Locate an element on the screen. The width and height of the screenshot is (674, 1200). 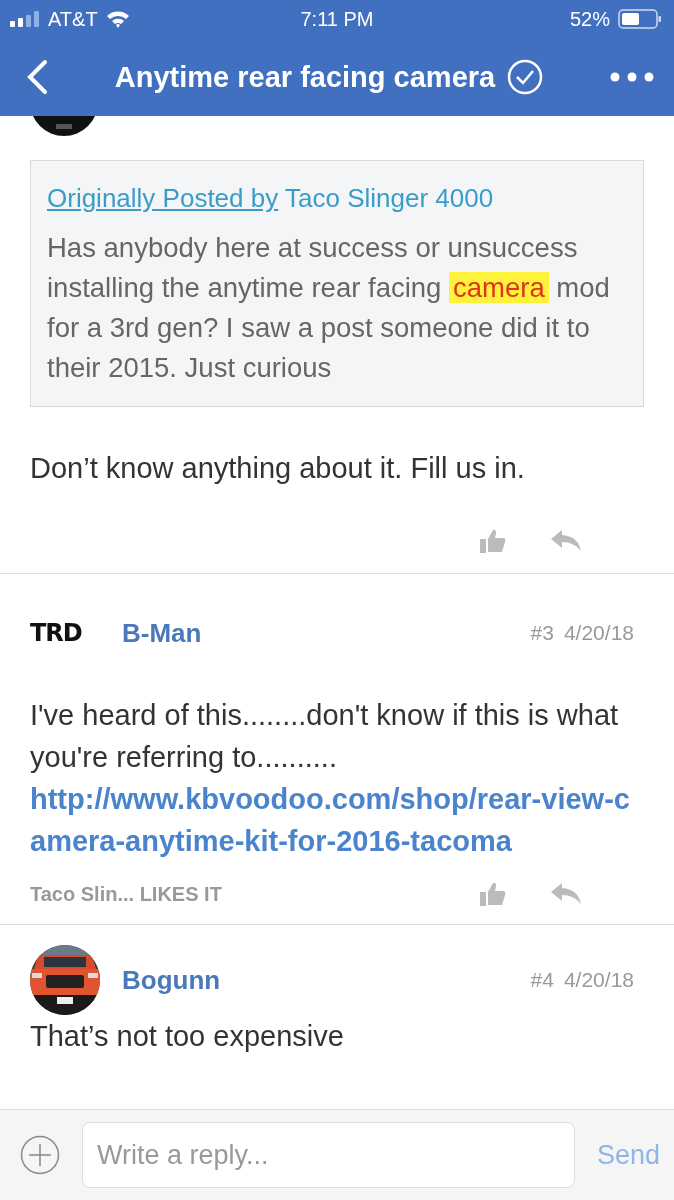
post-text: I've heard of this........don't know if this is what you're referring to.......... http://www.kbvoodoo.com/shop/rear-view-camera-anytime-kit-for-2016-tacoma is located at coordinates (337, 778).